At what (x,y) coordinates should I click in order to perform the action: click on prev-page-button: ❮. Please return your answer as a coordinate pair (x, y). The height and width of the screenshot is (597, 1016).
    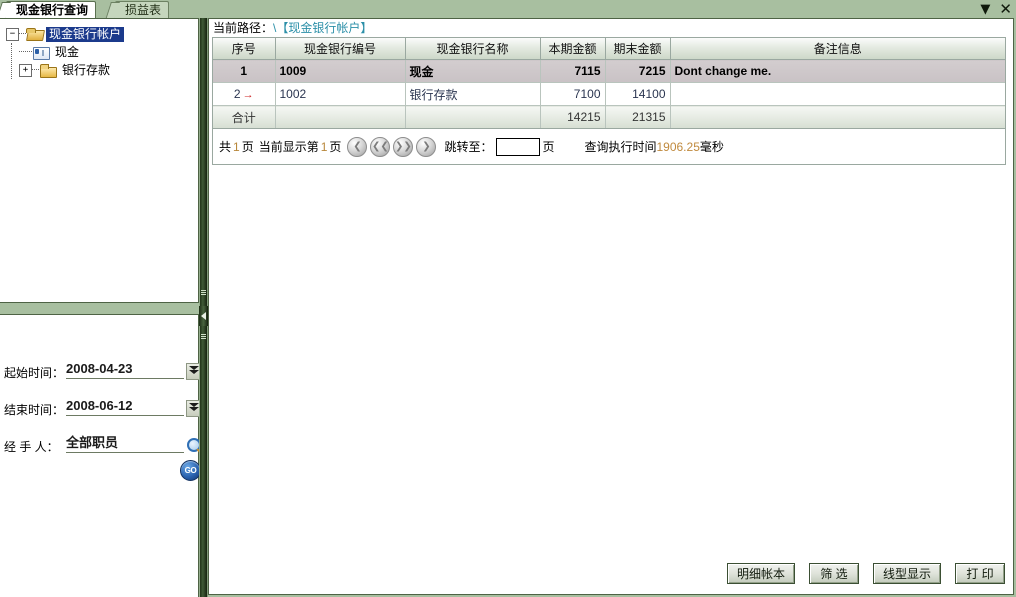
    Looking at the image, I should click on (357, 146).